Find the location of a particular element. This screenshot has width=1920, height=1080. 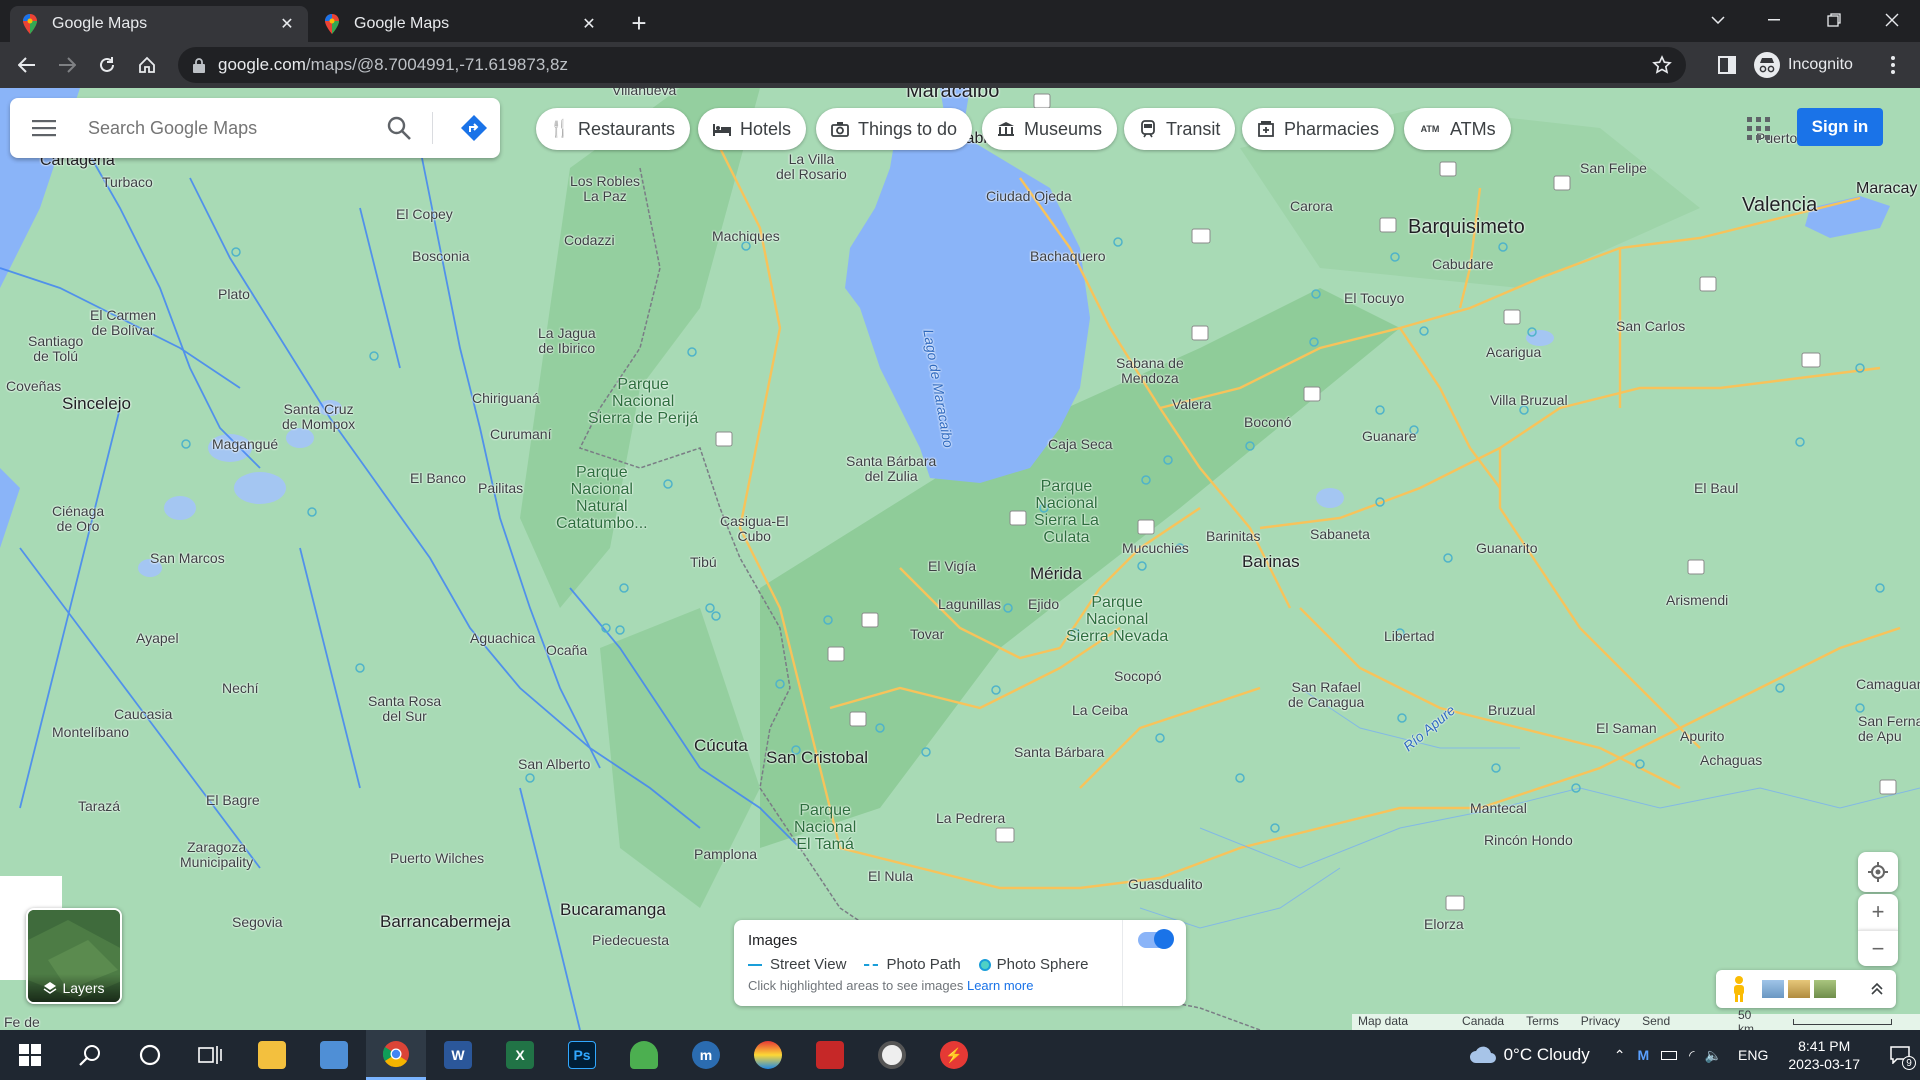

expand-up-icon is located at coordinates (1877, 989).